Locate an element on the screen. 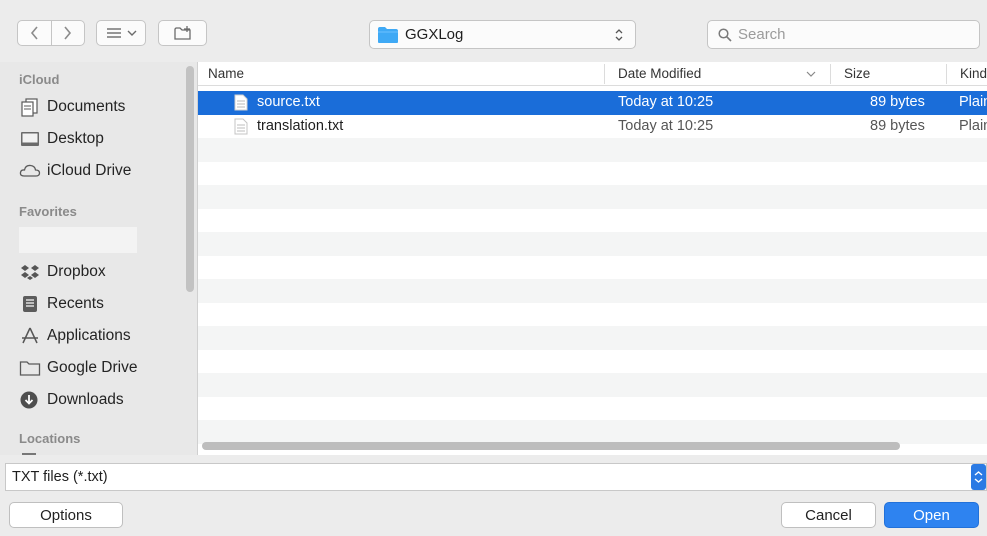 The width and height of the screenshot is (987, 536). chevron-left-icon is located at coordinates (34, 33).